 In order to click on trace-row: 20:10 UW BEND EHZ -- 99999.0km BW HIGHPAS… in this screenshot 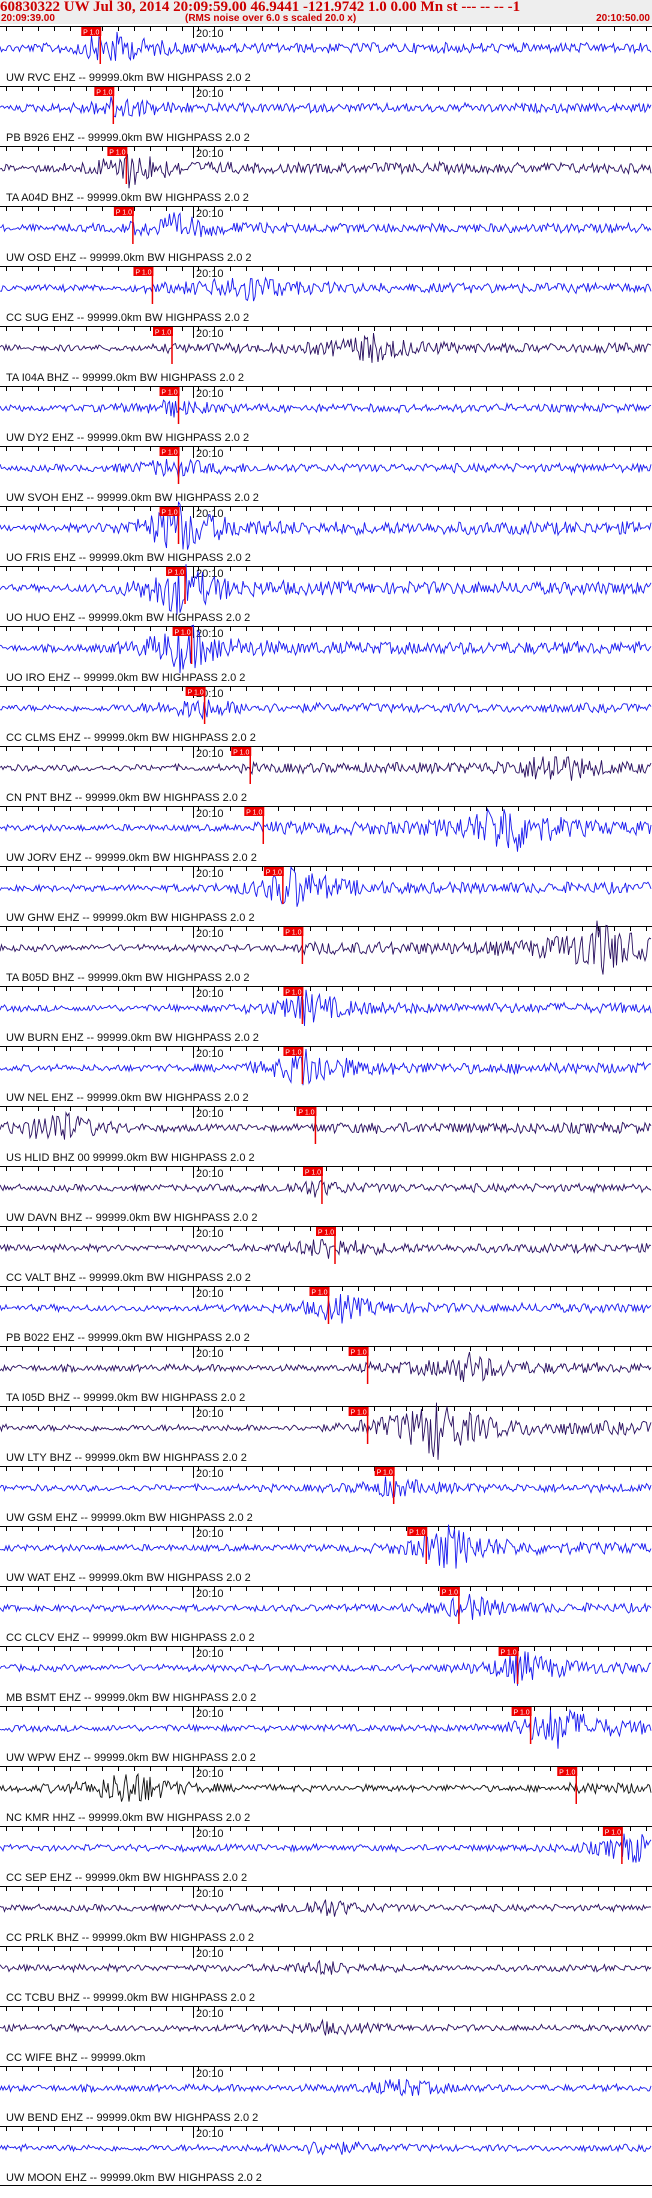, I will do `click(326, 2095)`.